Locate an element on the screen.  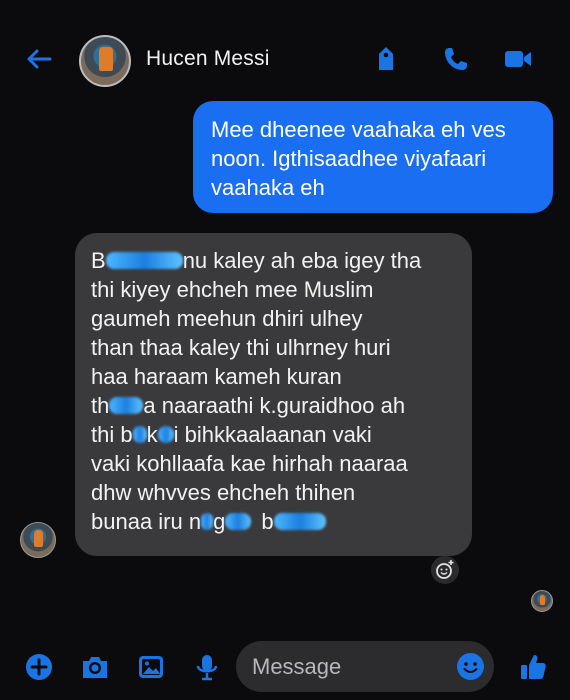
camera-icon is located at coordinates (95, 667).